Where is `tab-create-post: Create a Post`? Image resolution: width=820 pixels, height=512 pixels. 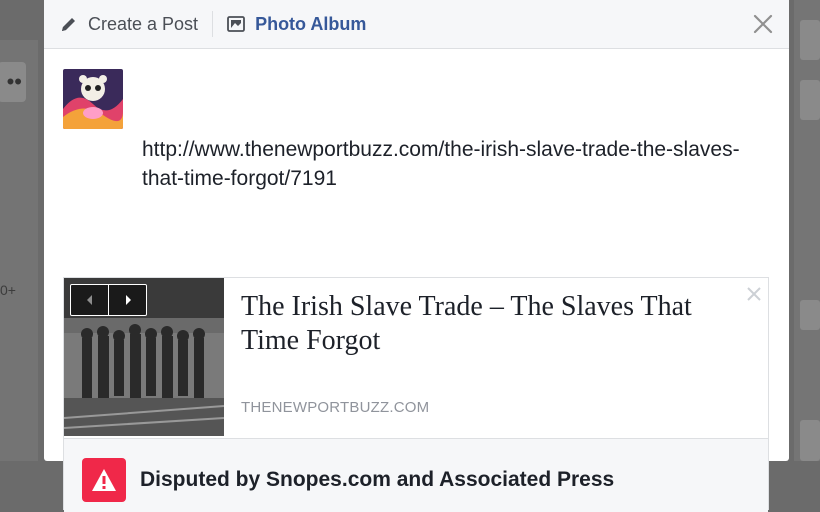 tab-create-post: Create a Post is located at coordinates (121, 24).